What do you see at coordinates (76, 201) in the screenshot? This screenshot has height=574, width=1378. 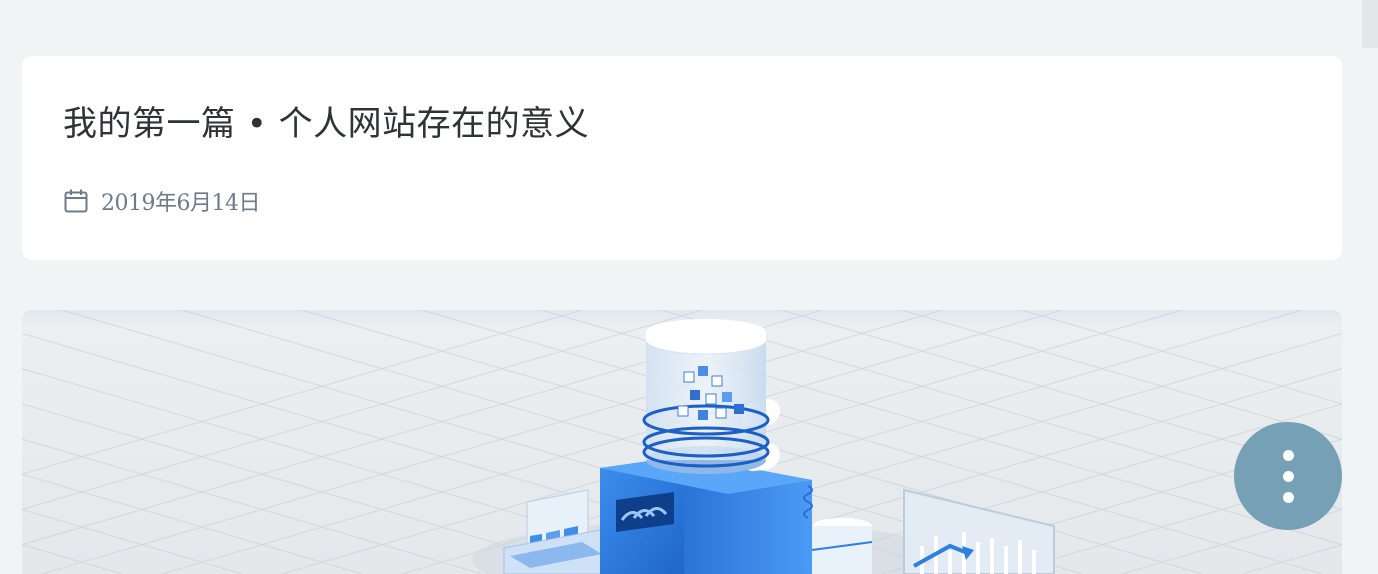 I see `calendar-icon` at bounding box center [76, 201].